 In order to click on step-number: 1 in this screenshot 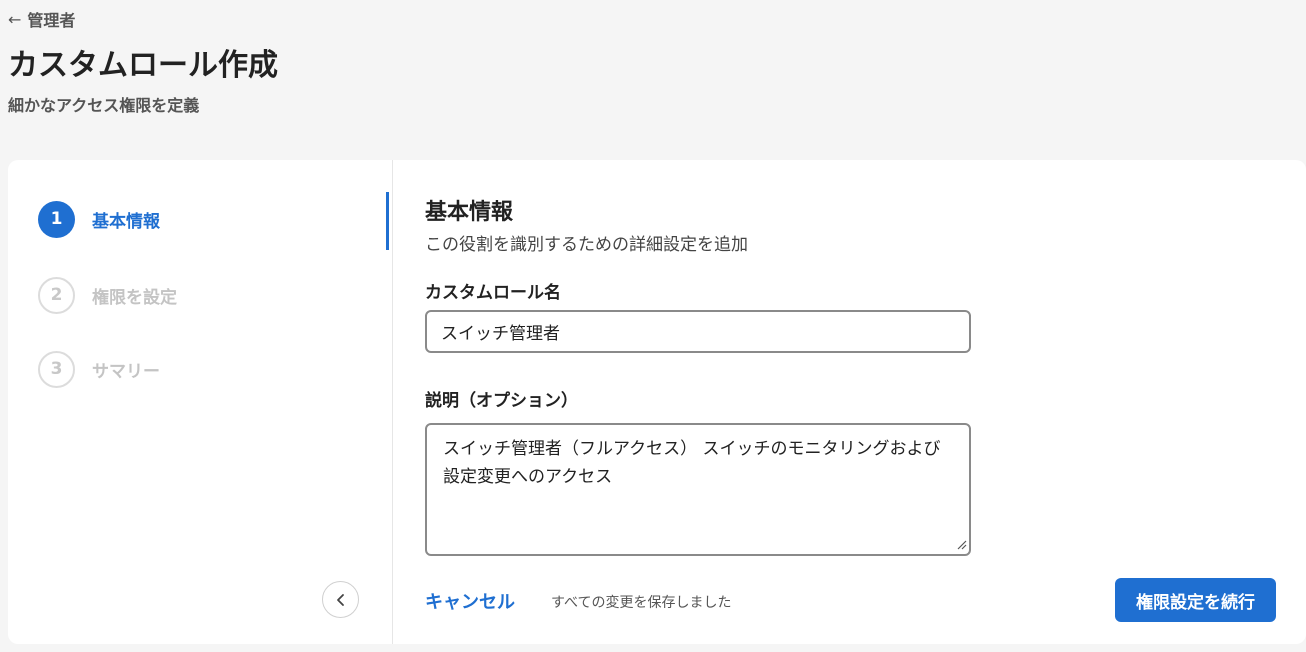, I will do `click(56, 219)`.